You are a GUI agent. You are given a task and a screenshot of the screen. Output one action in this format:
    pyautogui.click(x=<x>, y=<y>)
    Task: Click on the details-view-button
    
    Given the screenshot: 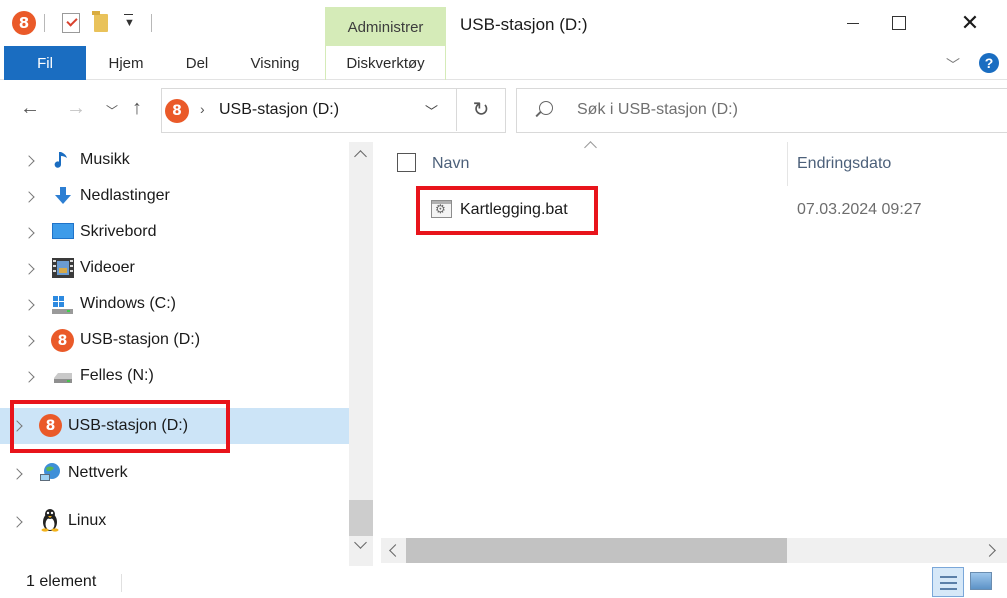 What is the action you would take?
    pyautogui.click(x=948, y=582)
    